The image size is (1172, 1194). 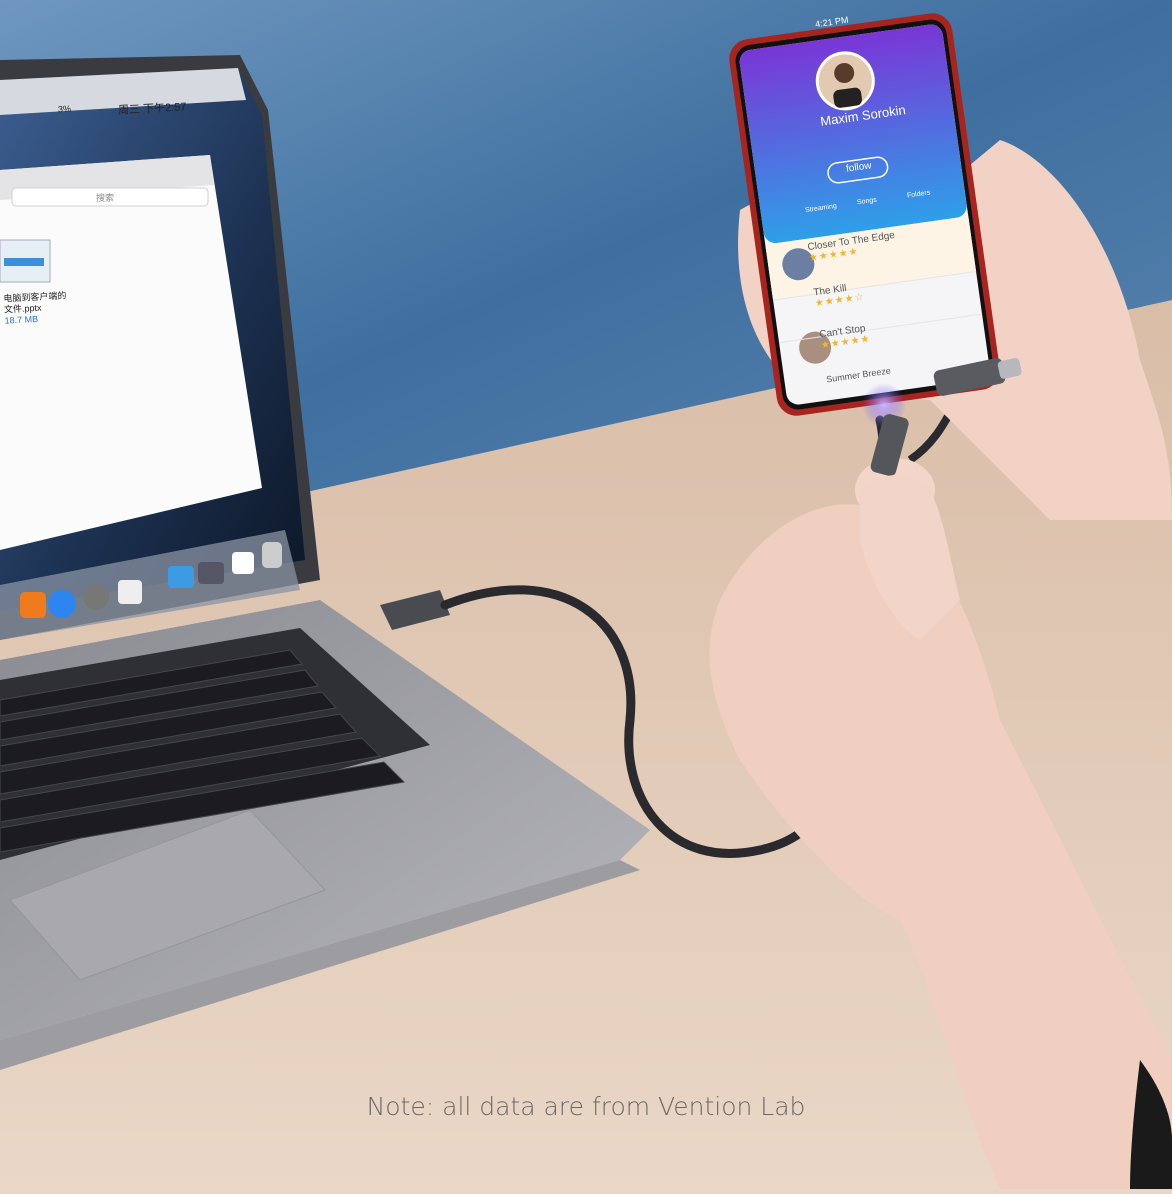 I want to click on finder-search-placeholder: 搜索, so click(x=105, y=198).